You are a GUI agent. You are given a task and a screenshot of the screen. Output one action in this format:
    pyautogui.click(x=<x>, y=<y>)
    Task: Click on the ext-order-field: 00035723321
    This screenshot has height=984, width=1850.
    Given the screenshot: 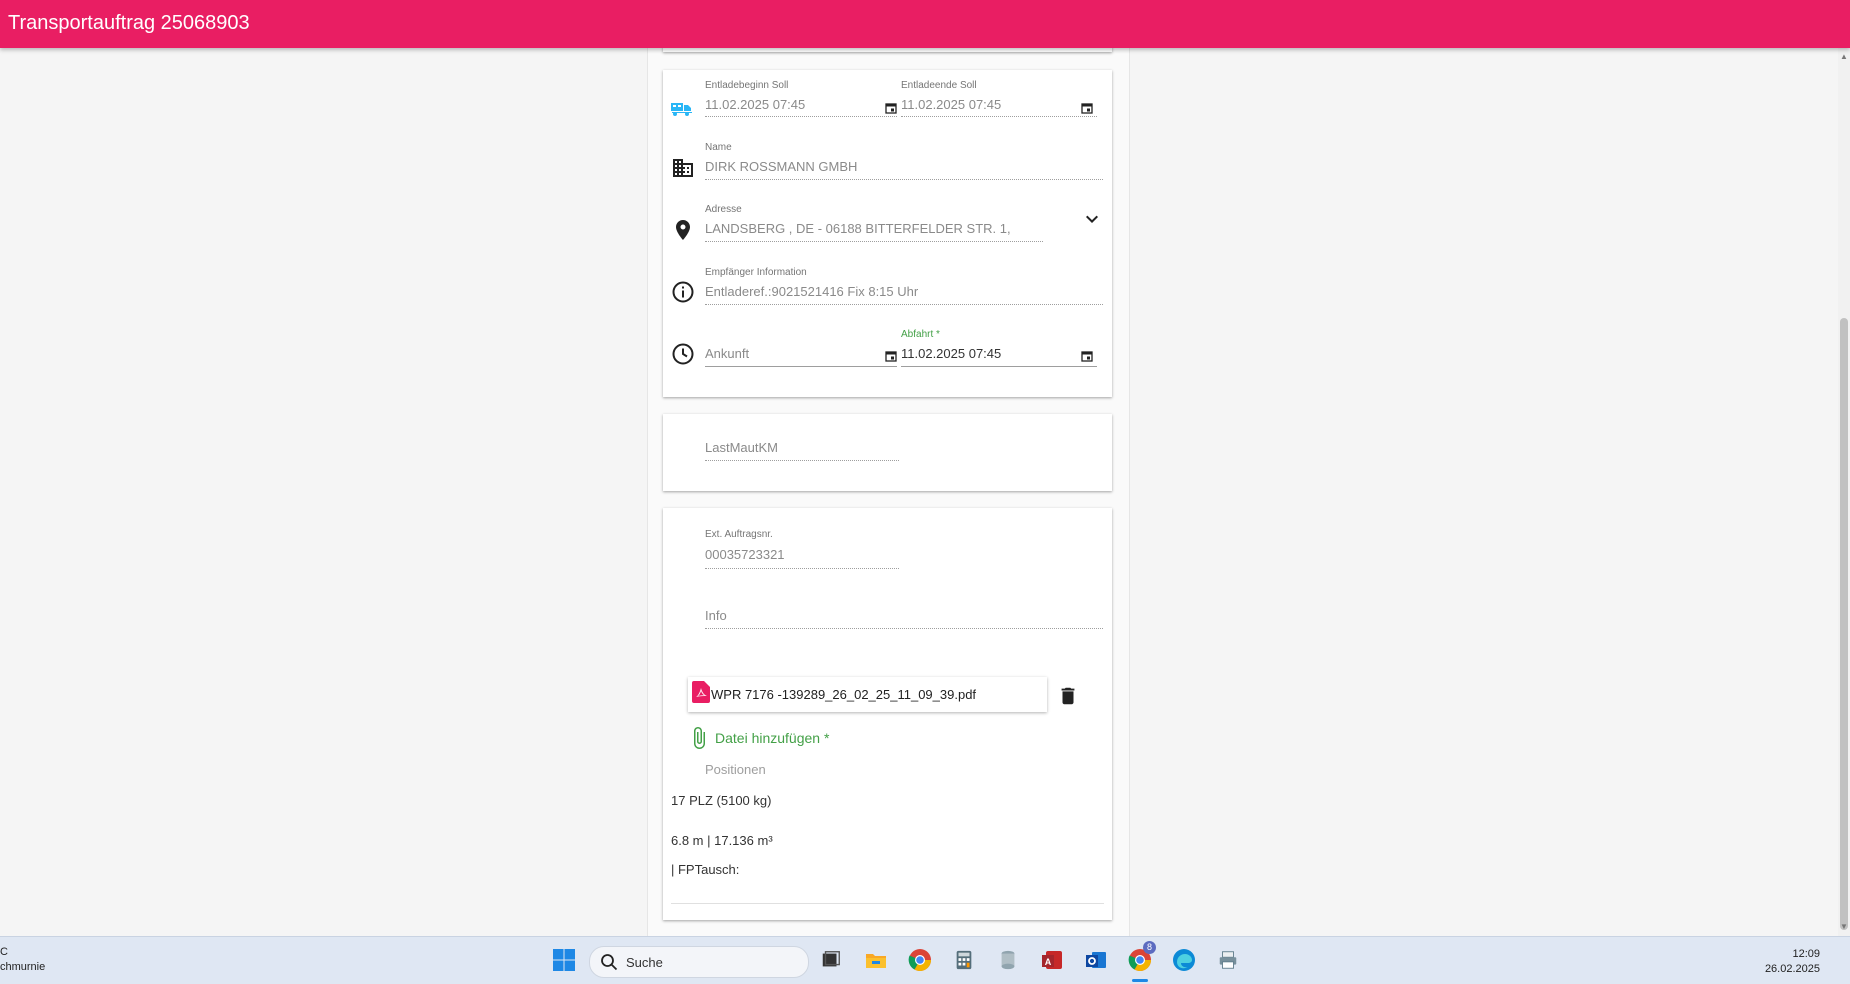 What is the action you would take?
    pyautogui.click(x=745, y=554)
    